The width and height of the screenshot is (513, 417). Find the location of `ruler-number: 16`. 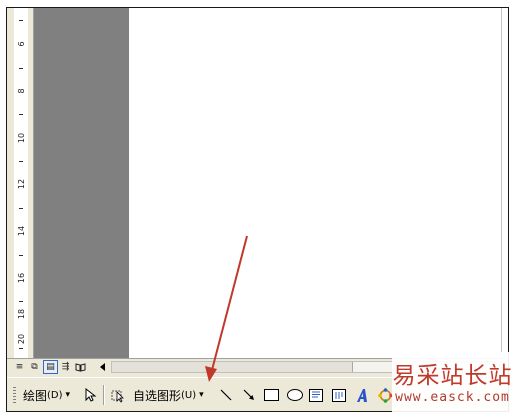

ruler-number: 16 is located at coordinates (21, 278).